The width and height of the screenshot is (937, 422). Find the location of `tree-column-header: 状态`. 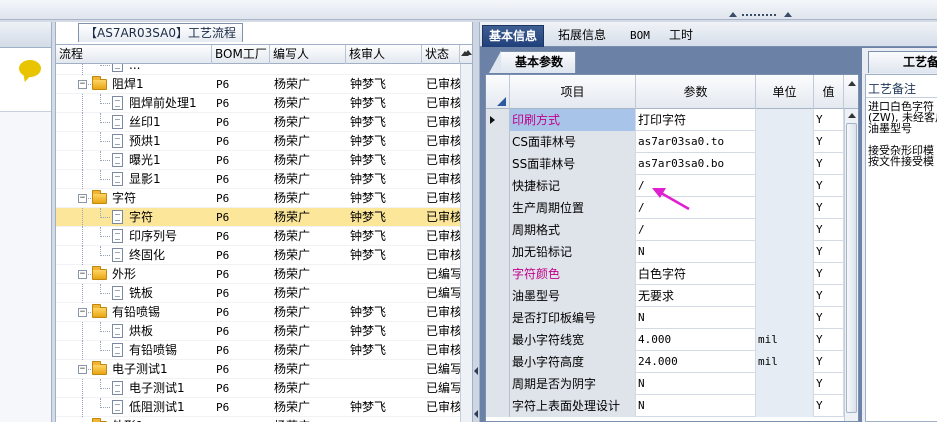

tree-column-header: 状态 is located at coordinates (441, 54).